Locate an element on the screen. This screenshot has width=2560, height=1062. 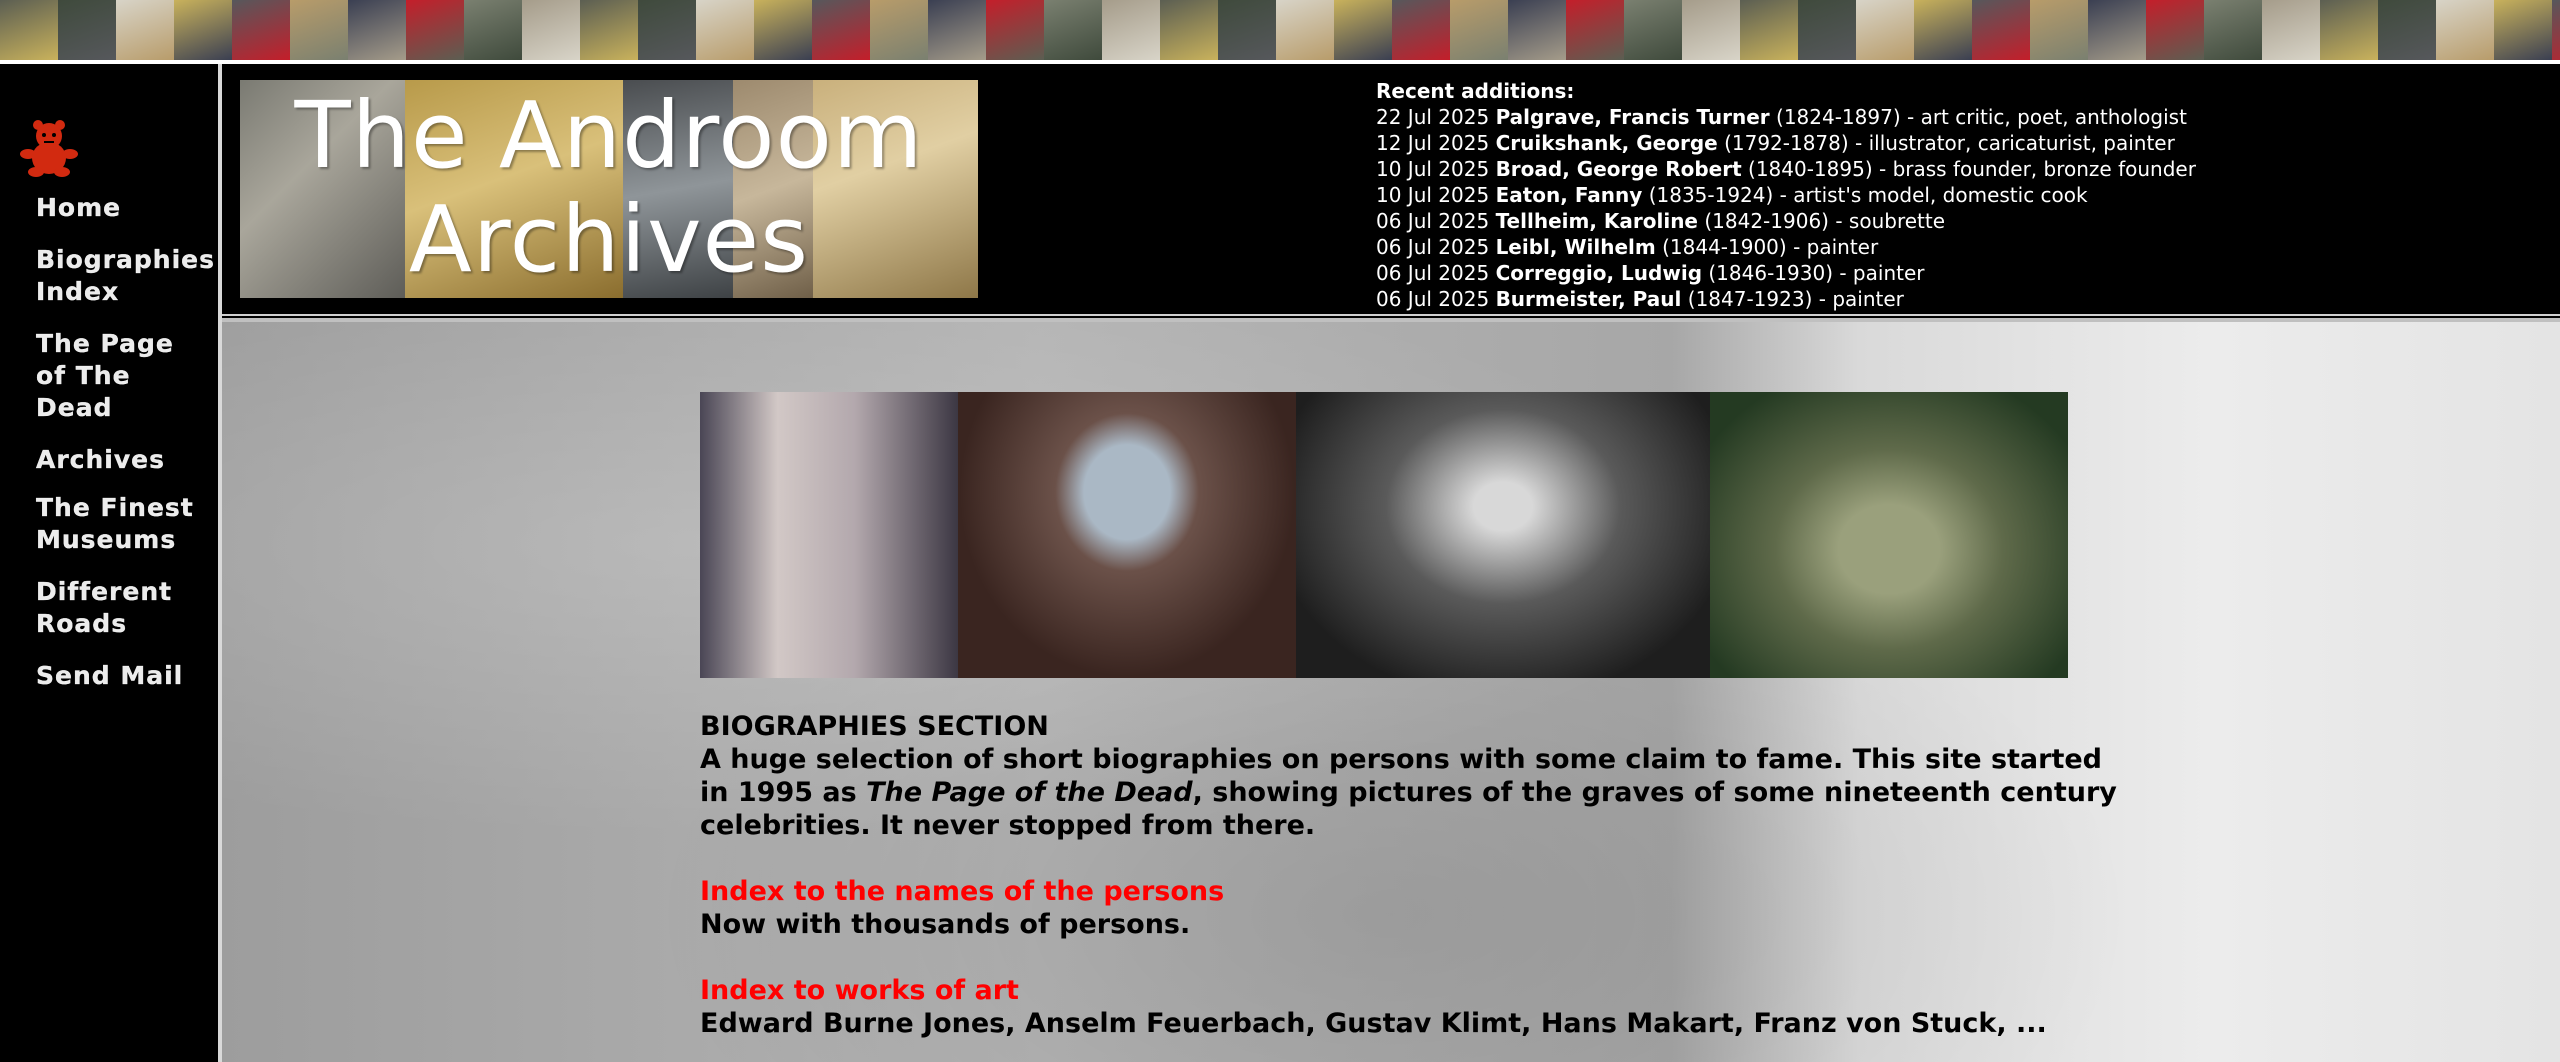
recent-person-link: Burmeister, Paul is located at coordinates (1589, 299).